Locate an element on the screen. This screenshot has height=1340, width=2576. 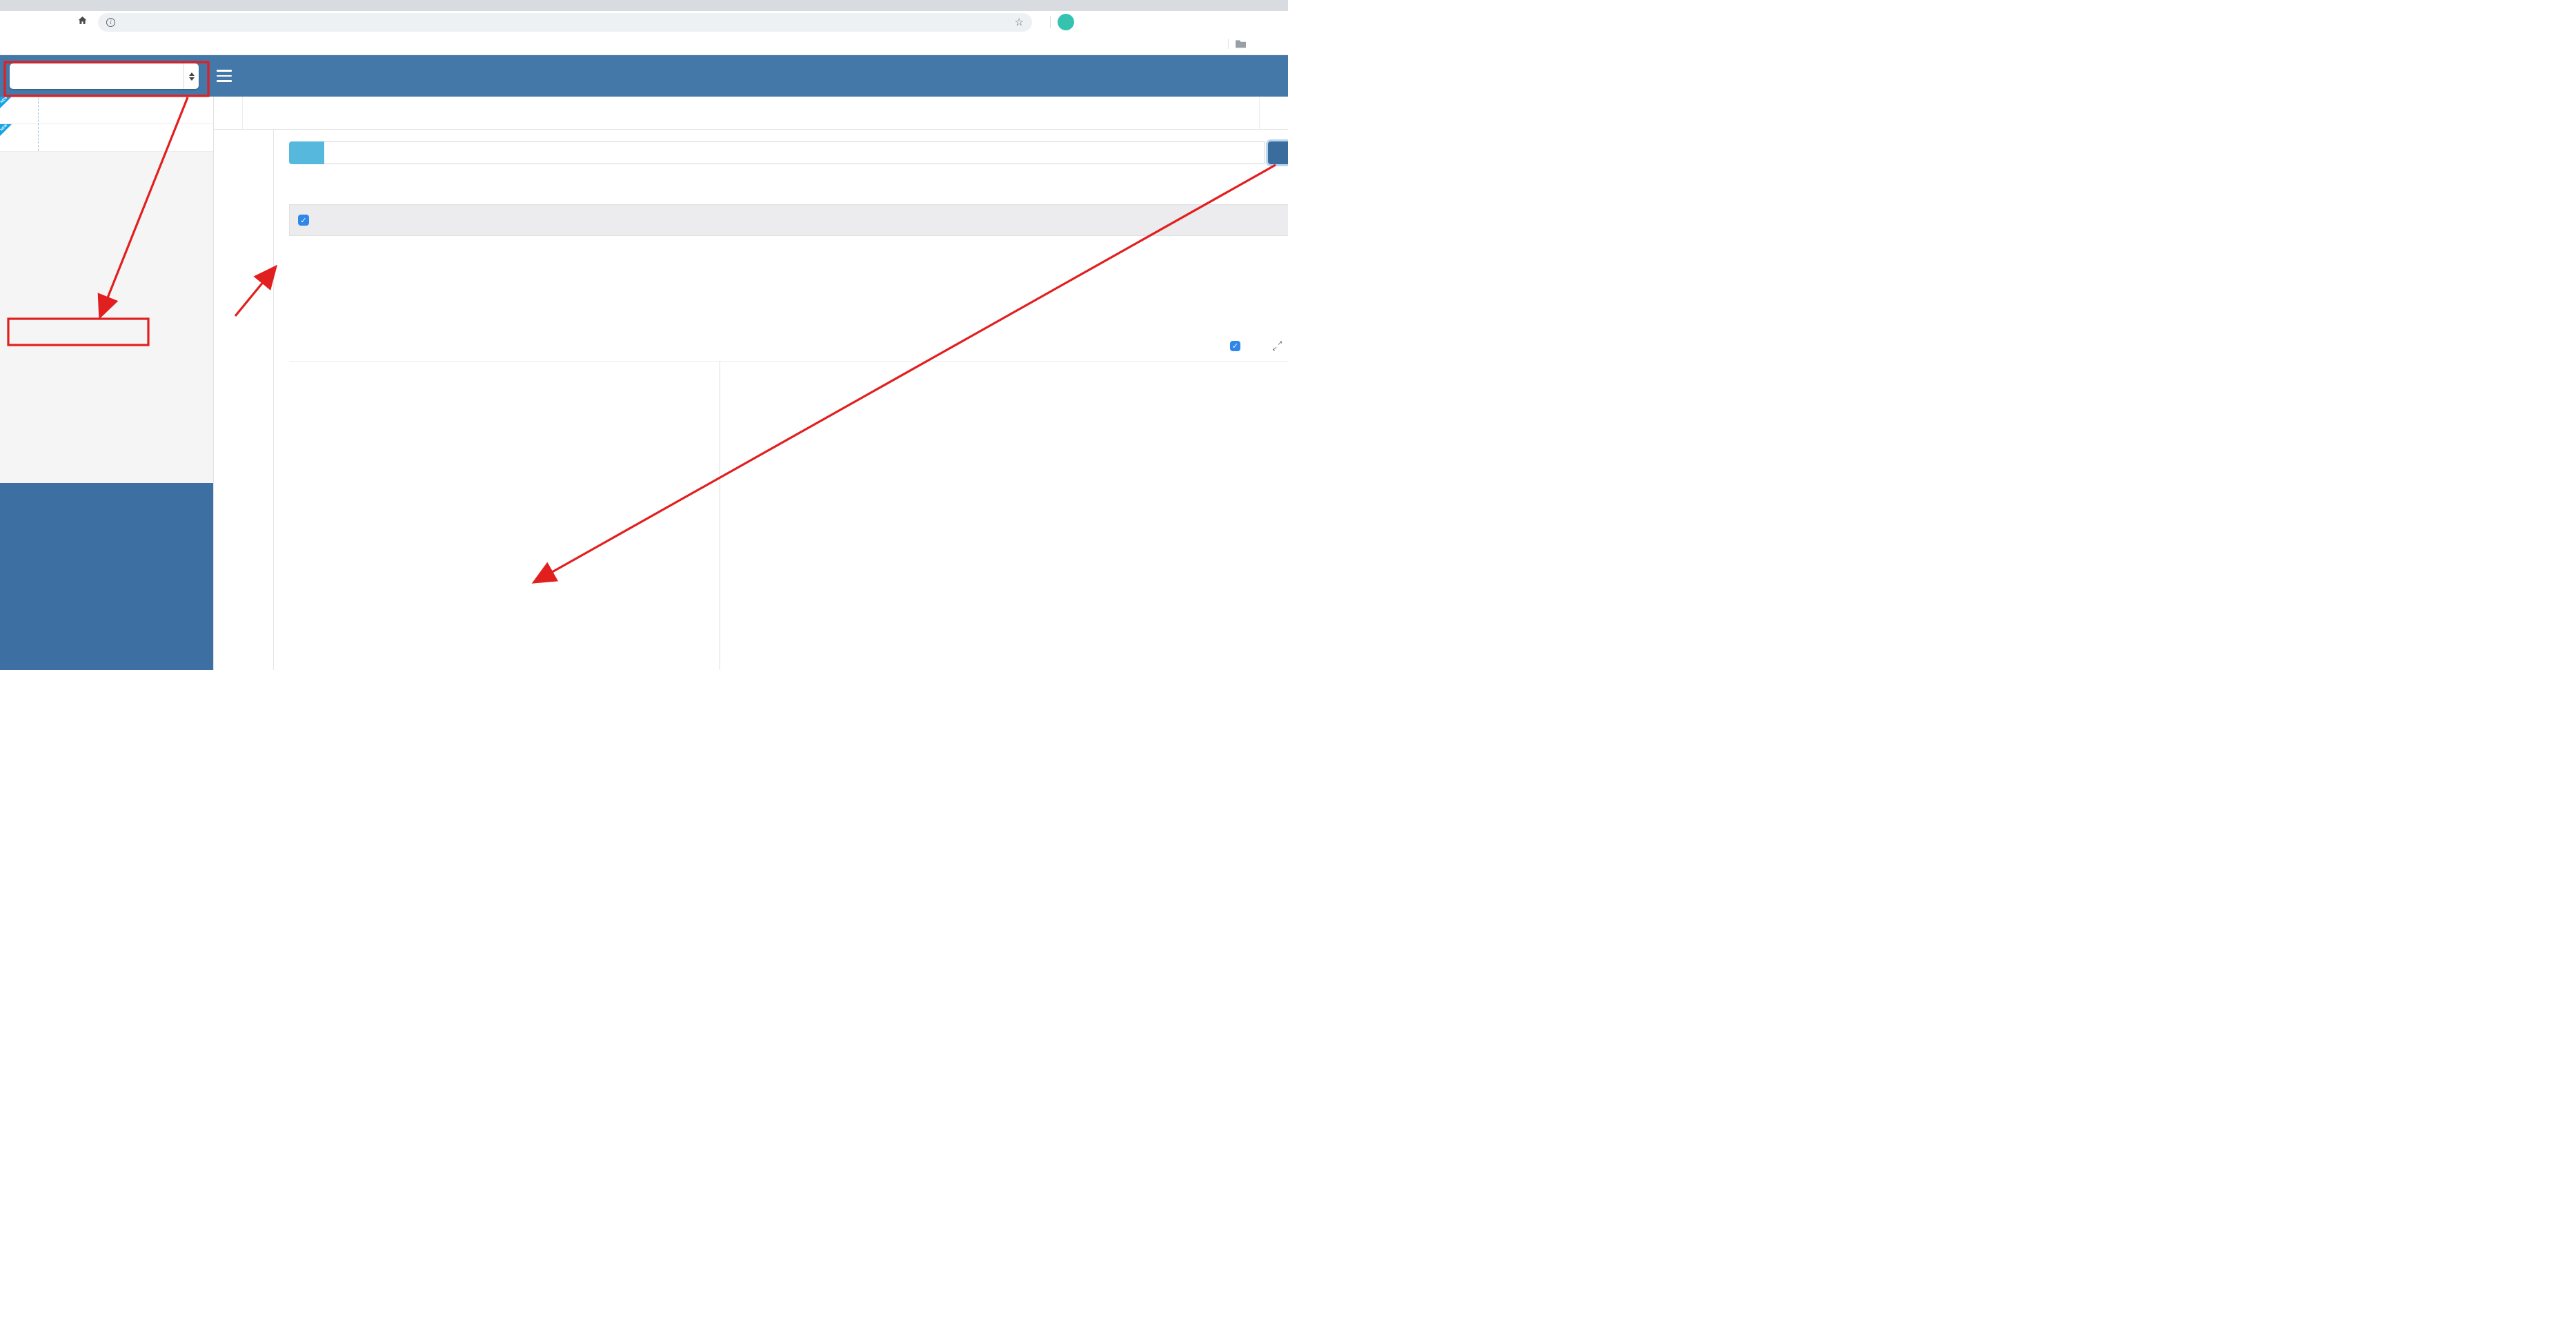
col-param-type is located at coordinates (388, 220).